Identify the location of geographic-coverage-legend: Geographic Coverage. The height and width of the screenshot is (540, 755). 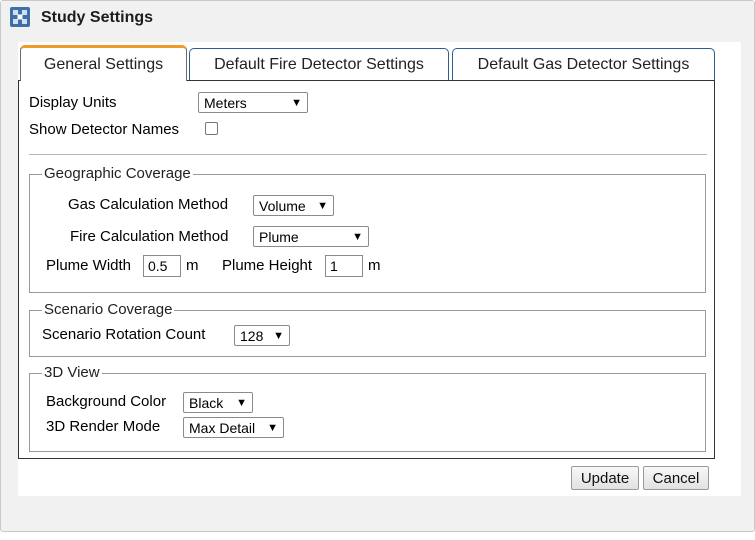
(117, 173).